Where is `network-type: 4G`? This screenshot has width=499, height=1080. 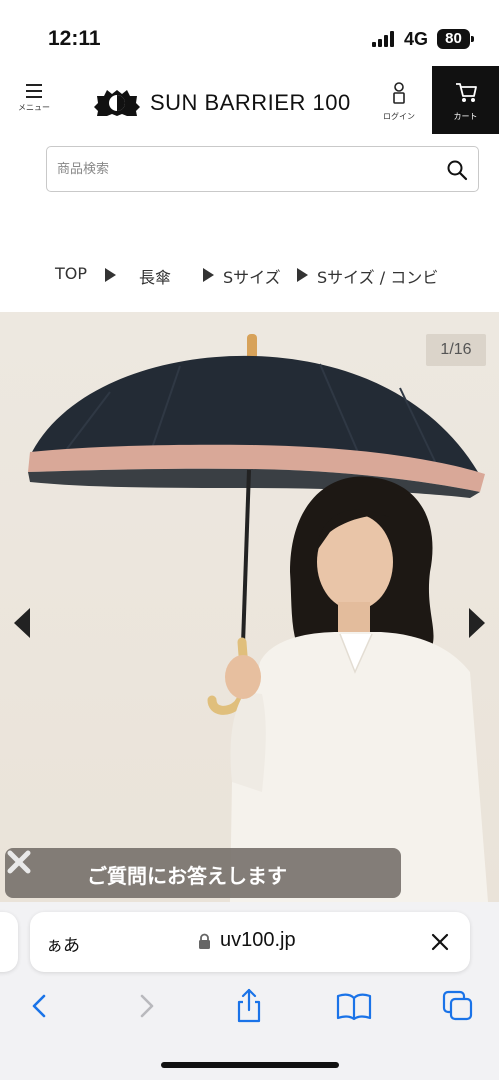 network-type: 4G is located at coordinates (416, 39).